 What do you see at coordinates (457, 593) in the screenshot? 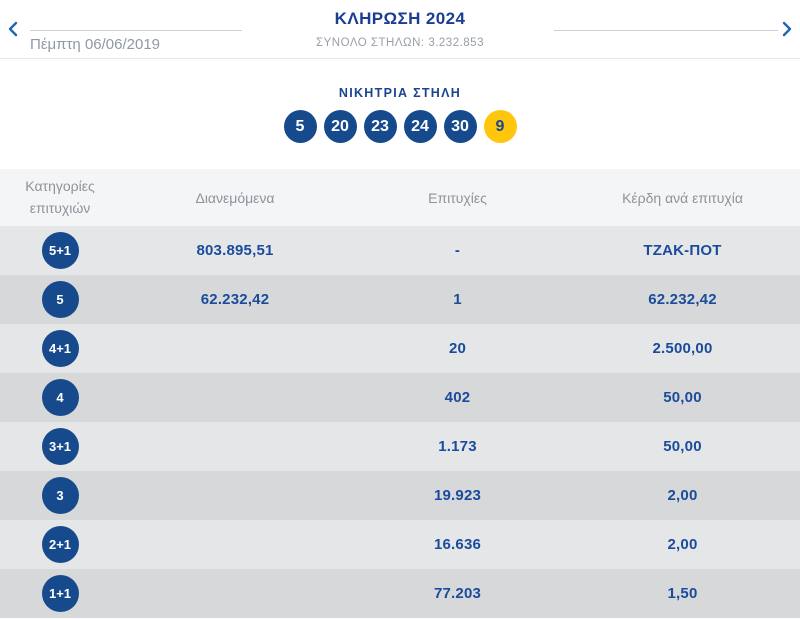
I see `winners-value: 77.203` at bounding box center [457, 593].